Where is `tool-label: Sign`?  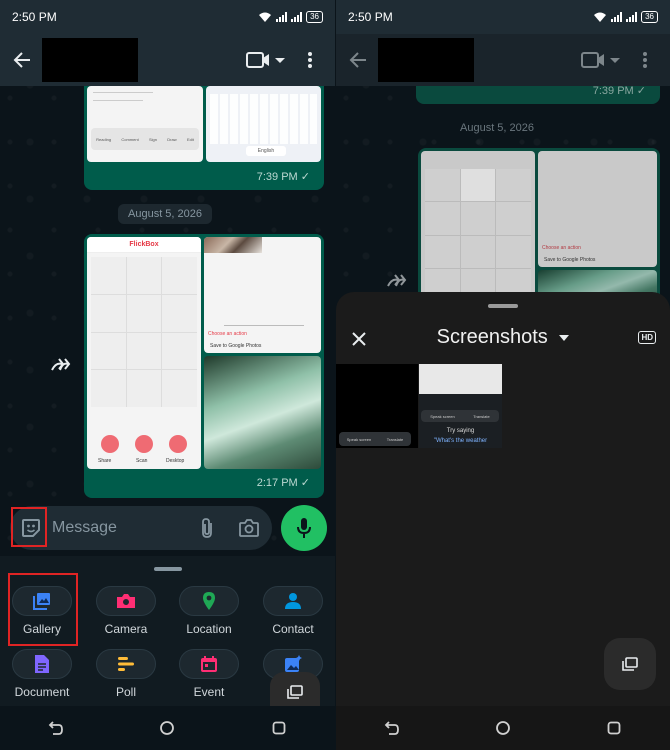 tool-label: Sign is located at coordinates (152, 139).